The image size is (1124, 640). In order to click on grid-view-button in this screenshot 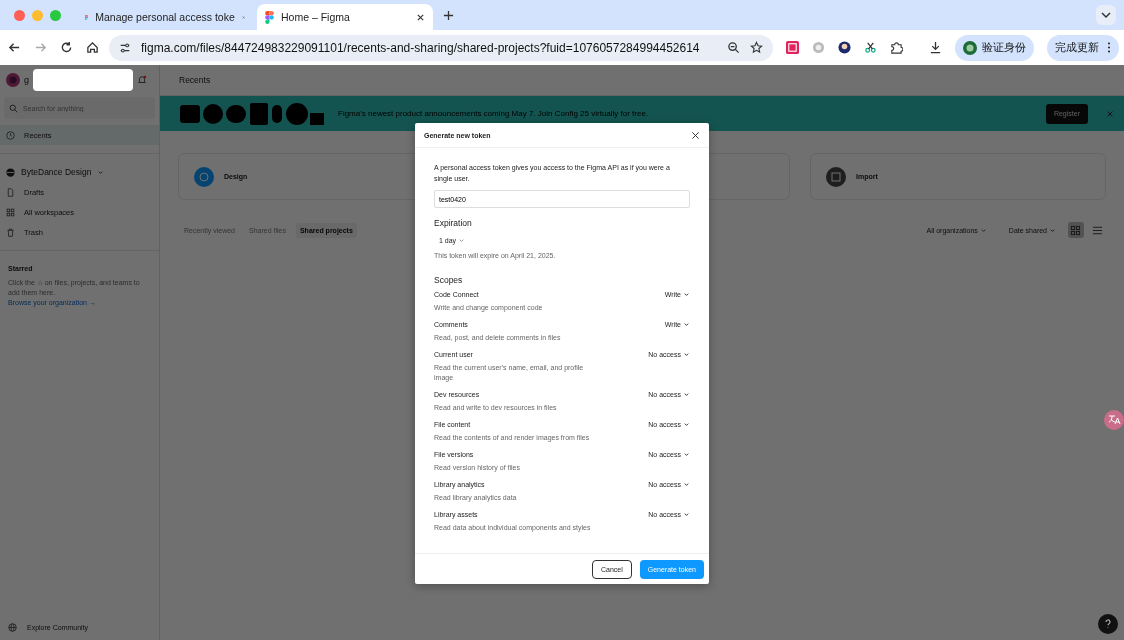, I will do `click(1076, 230)`.